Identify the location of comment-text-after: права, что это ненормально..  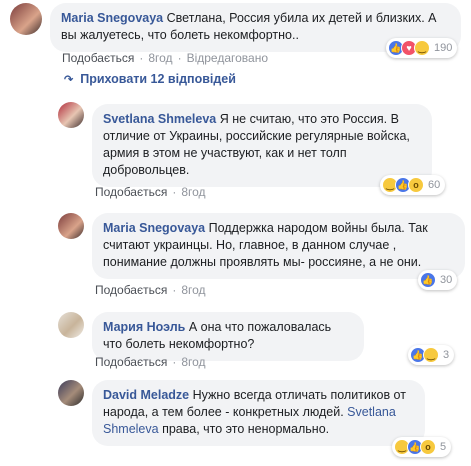
(244, 429).